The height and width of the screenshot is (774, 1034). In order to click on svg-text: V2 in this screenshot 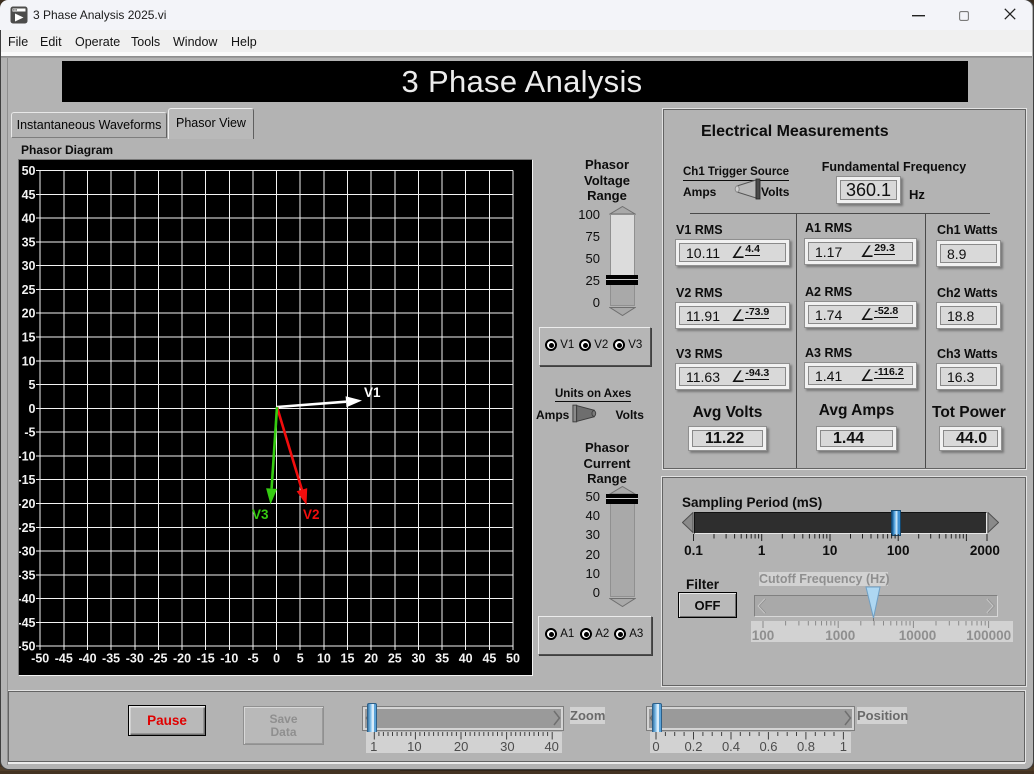, I will do `click(311, 514)`.